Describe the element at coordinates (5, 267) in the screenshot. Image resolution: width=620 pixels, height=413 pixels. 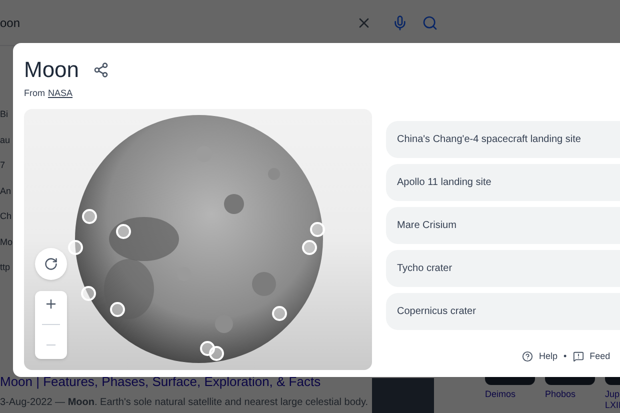
I see `snippet-fragment: ttp` at that location.